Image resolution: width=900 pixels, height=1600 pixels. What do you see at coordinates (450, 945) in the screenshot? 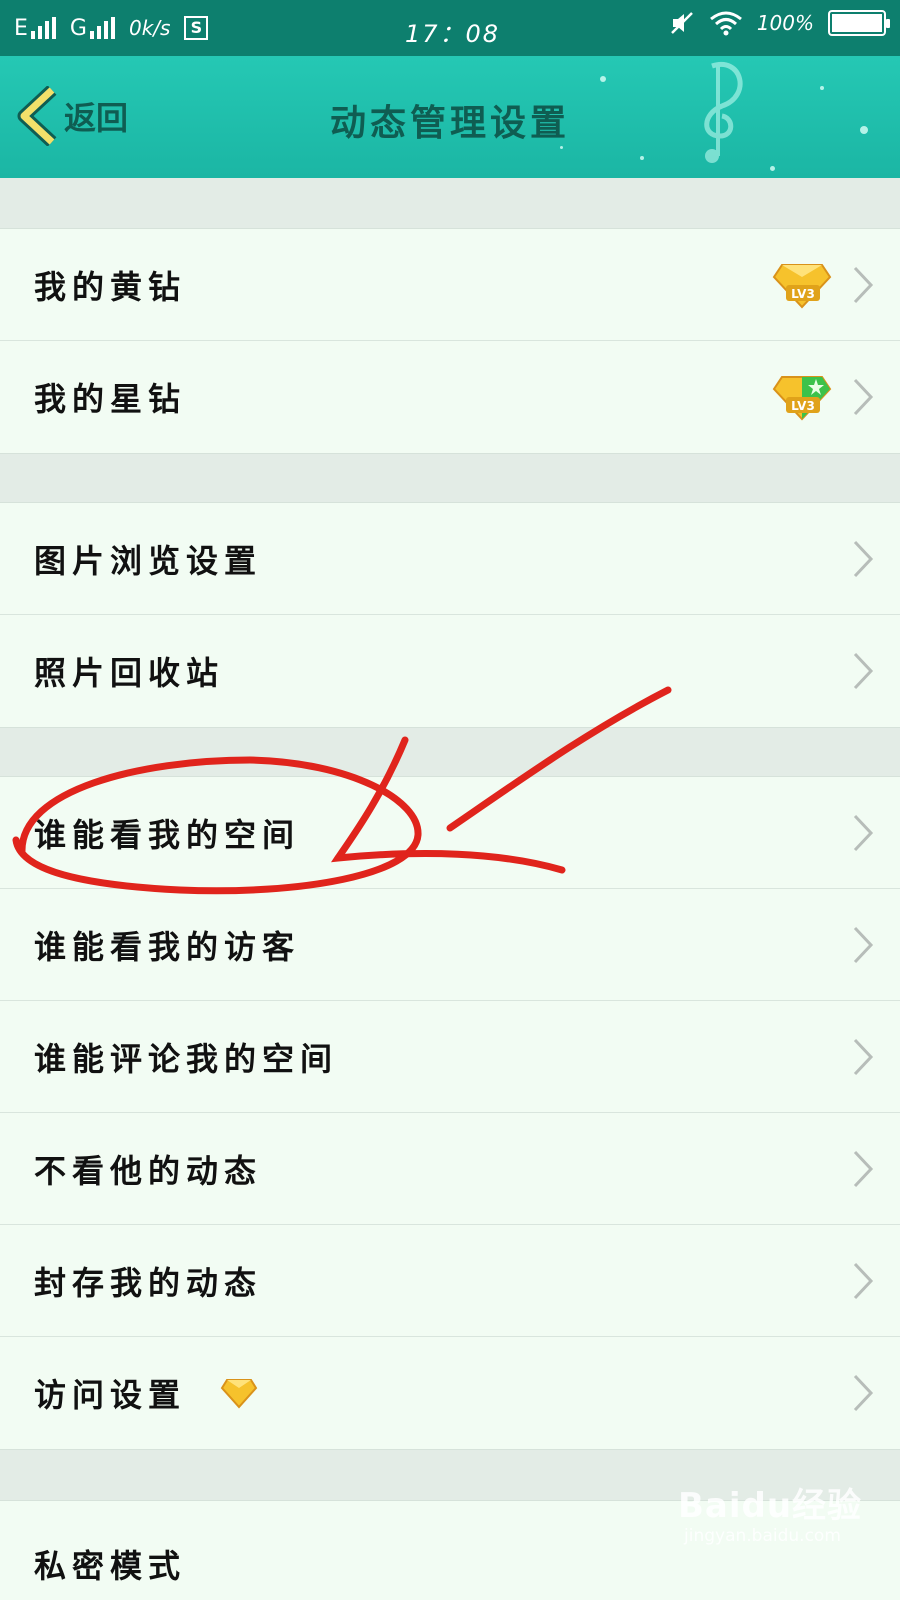
I see `list-item: 谁能看我的访客` at bounding box center [450, 945].